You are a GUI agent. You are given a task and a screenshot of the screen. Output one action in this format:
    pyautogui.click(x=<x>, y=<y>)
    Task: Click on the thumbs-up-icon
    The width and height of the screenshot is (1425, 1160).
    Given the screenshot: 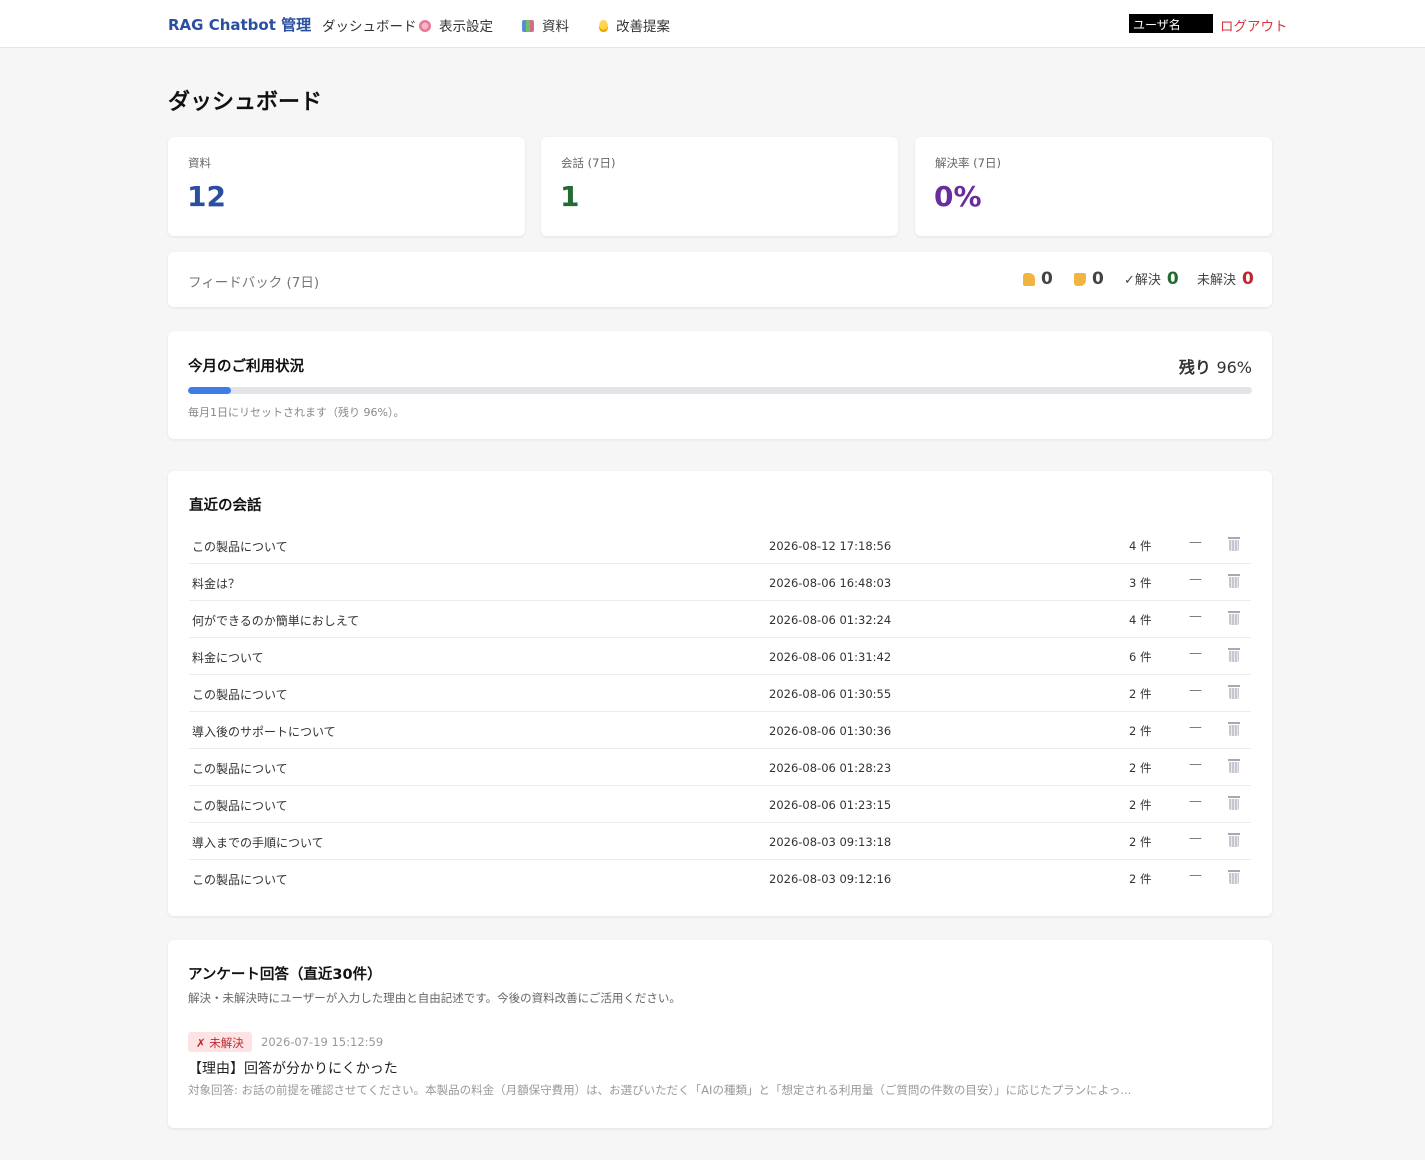 What is the action you would take?
    pyautogui.click(x=1029, y=279)
    